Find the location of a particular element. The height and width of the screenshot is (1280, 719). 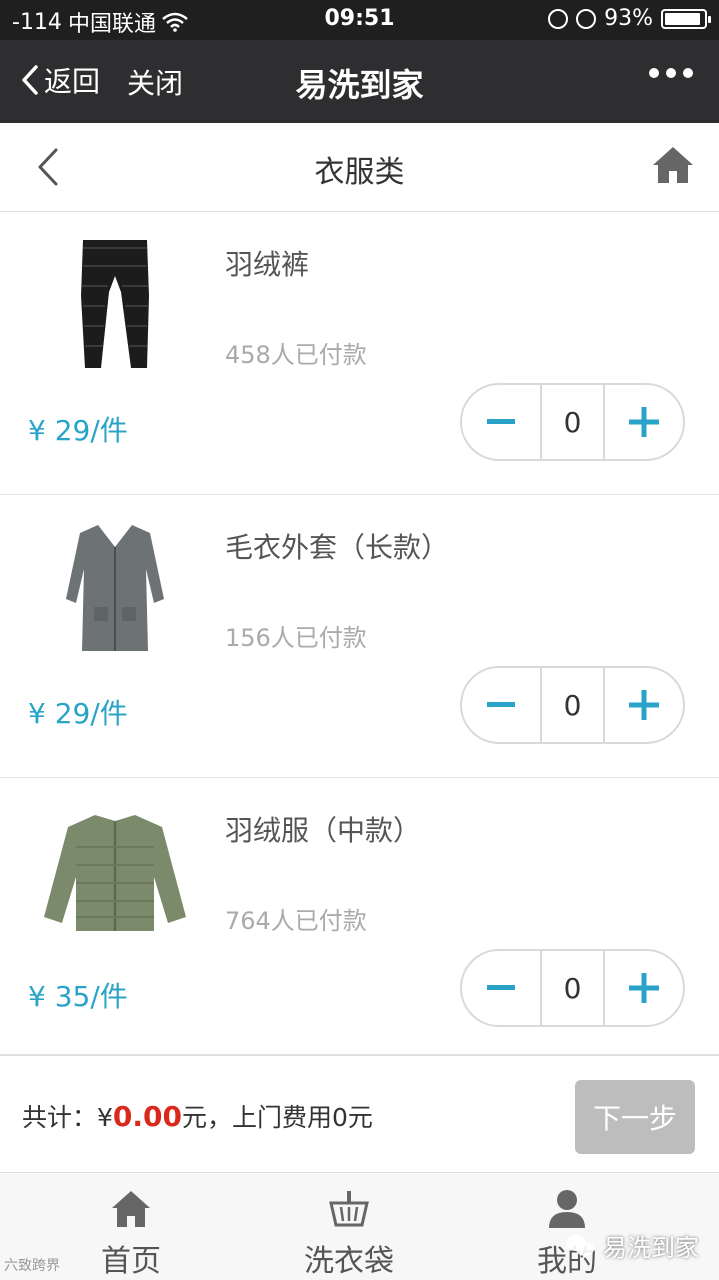

currency-symbol: ¥ is located at coordinates (105, 1117).